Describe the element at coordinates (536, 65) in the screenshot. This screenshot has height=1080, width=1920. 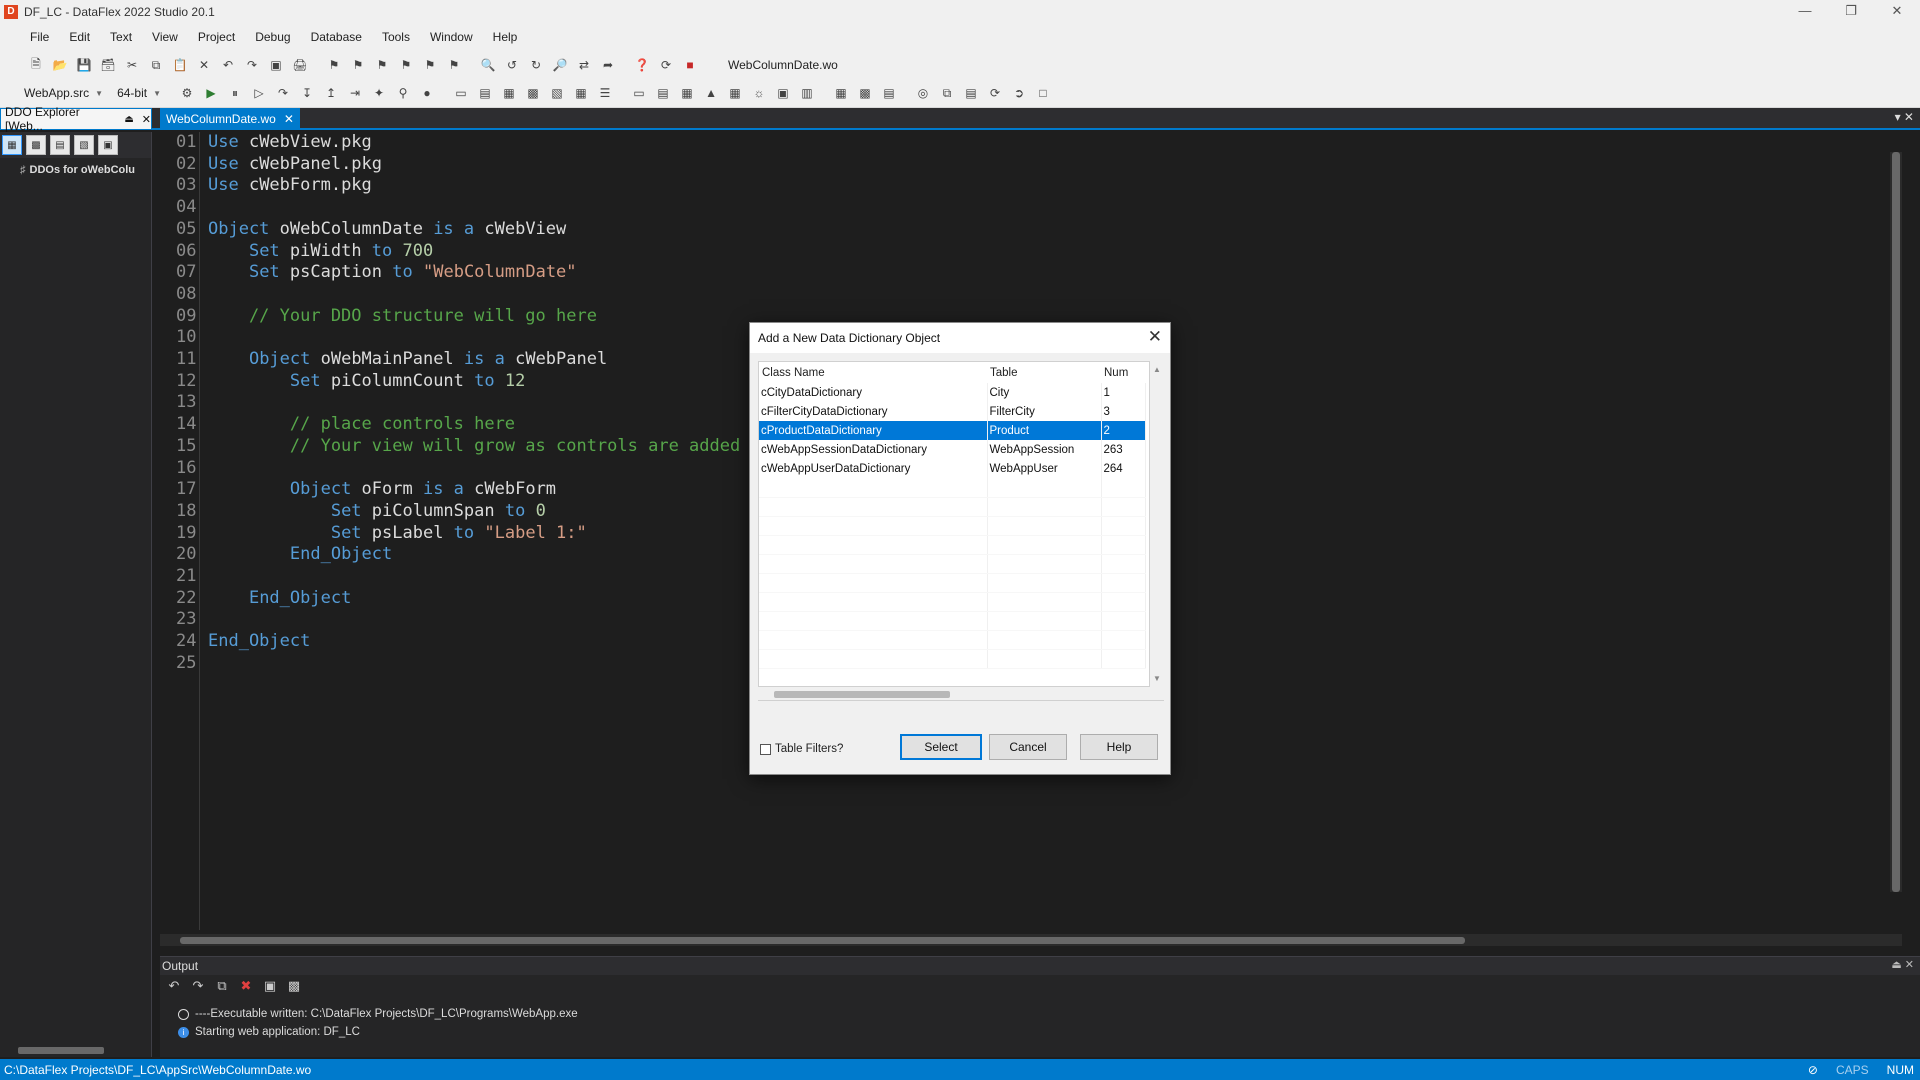
I see `find-next-icon: ↻` at that location.